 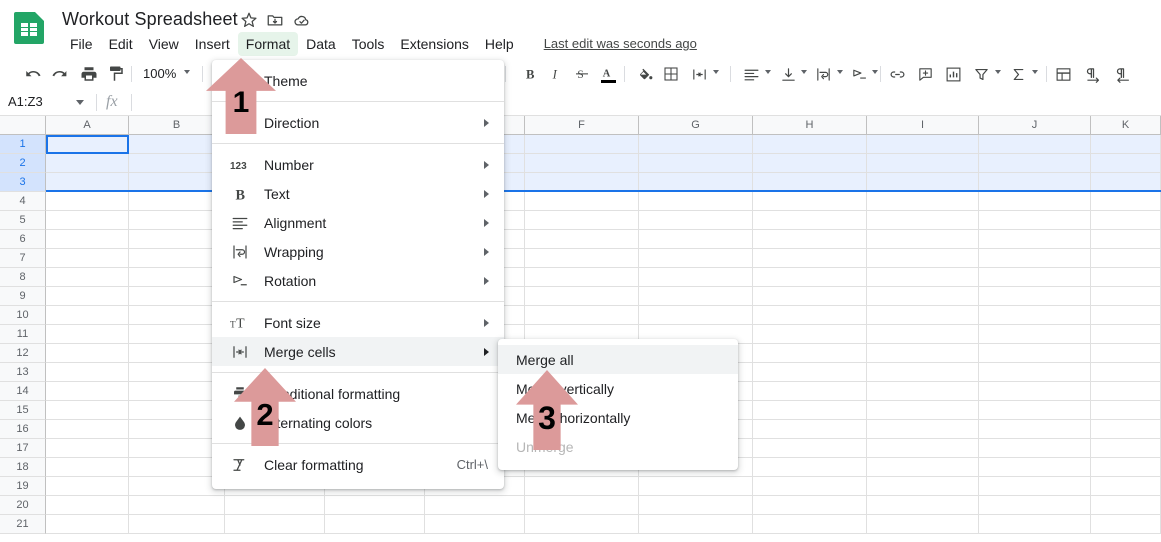 I want to click on cell-A16, so click(x=87, y=429).